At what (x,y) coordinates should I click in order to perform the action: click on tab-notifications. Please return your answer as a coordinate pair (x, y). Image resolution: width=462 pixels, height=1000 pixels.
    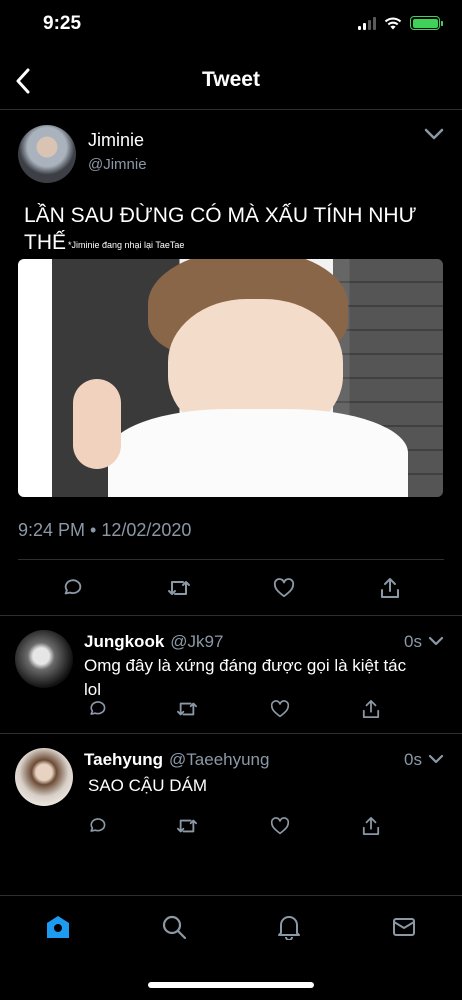
    Looking at the image, I should click on (289, 927).